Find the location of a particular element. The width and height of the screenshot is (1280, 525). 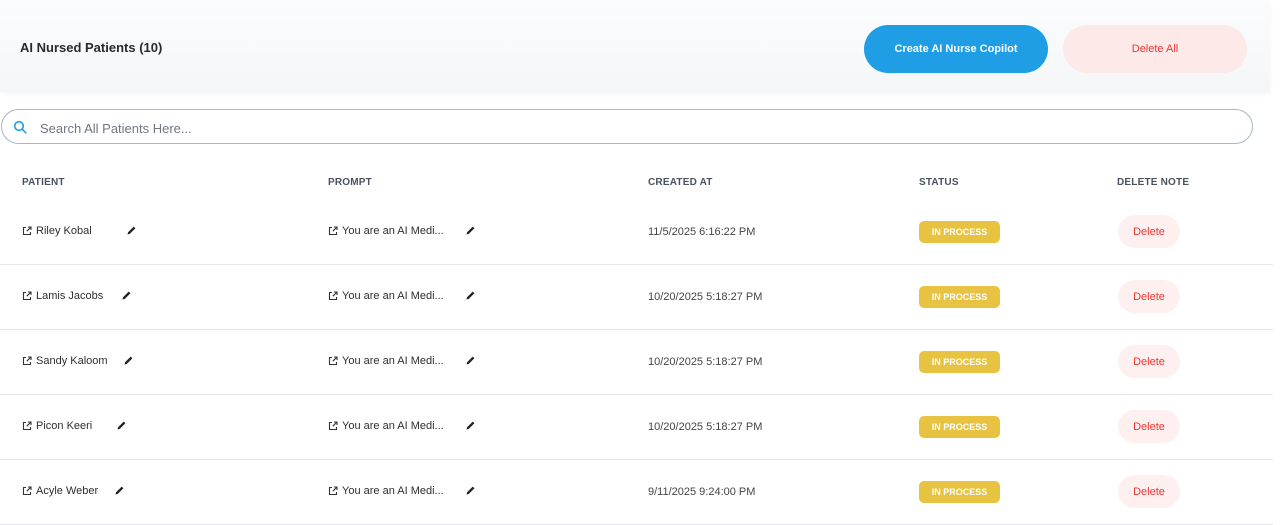

search-icon is located at coordinates (20, 127).